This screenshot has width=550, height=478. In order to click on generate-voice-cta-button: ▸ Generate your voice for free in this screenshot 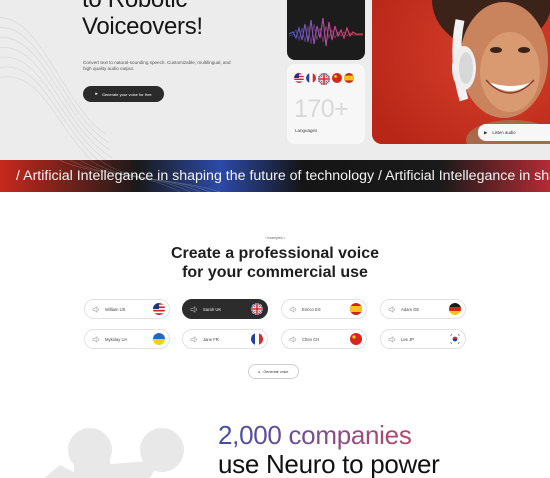, I will do `click(123, 94)`.